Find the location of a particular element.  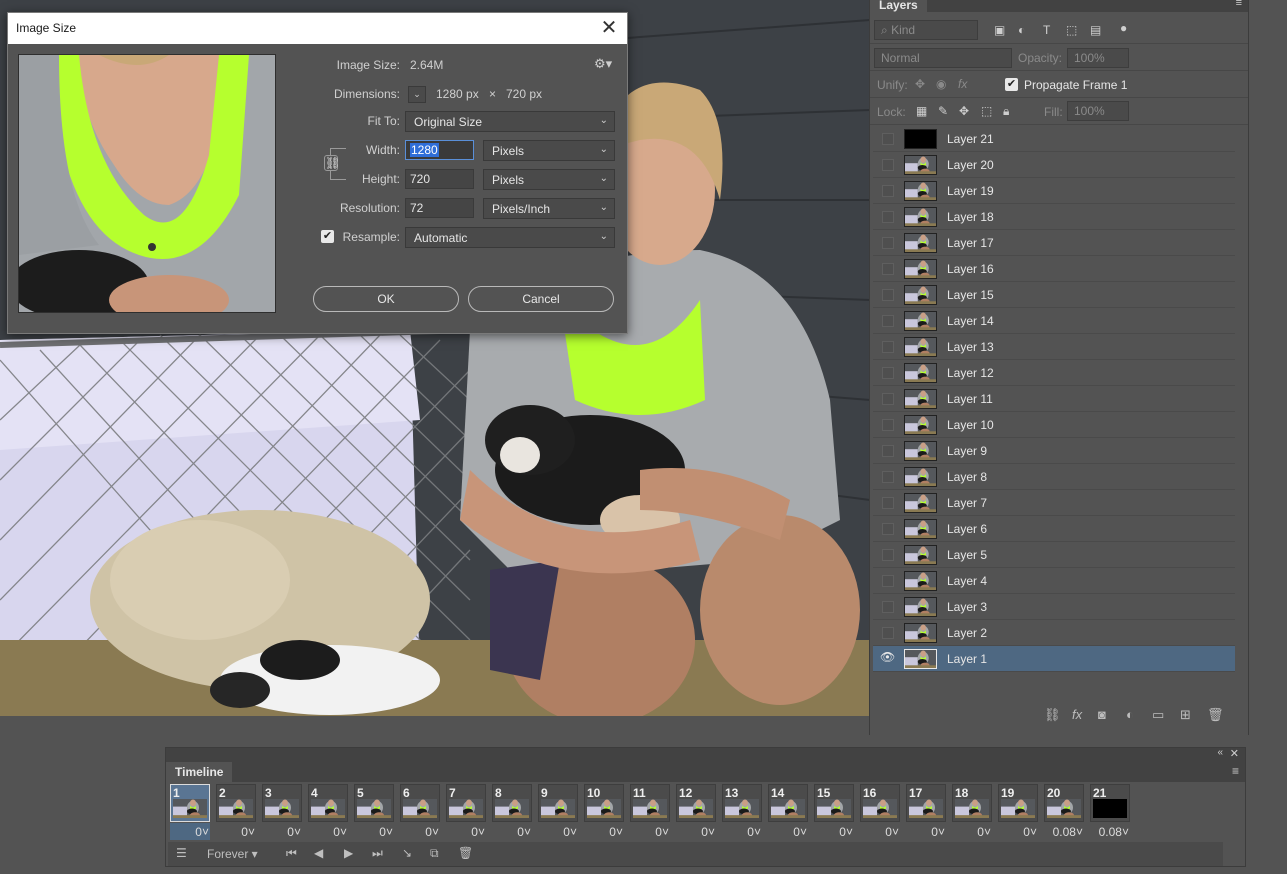

layer-style-icon: fx is located at coordinates (1077, 714).